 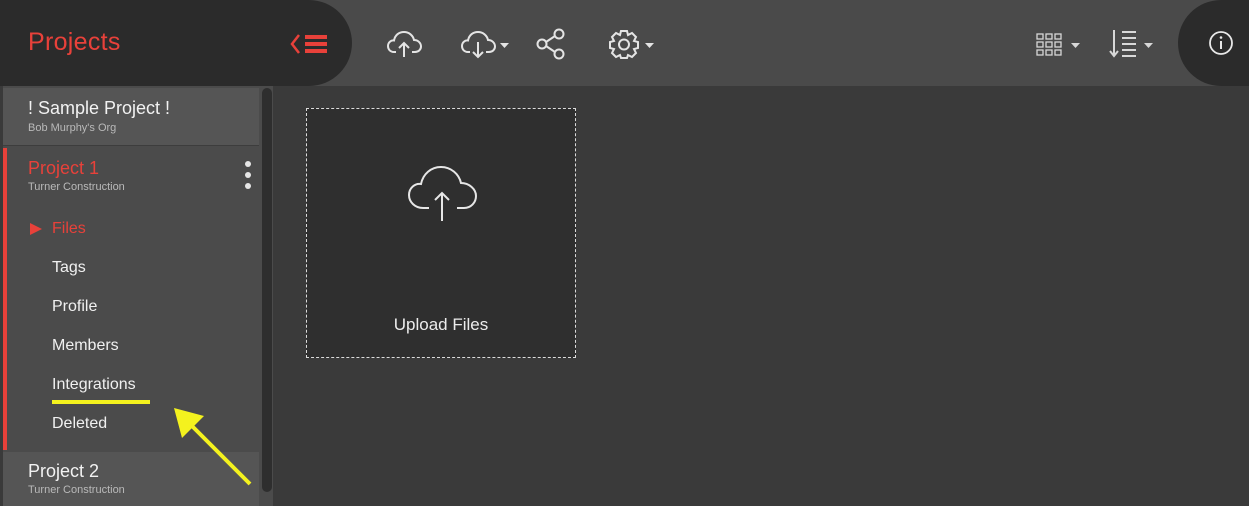 I want to click on info-icon, so click(x=1221, y=43).